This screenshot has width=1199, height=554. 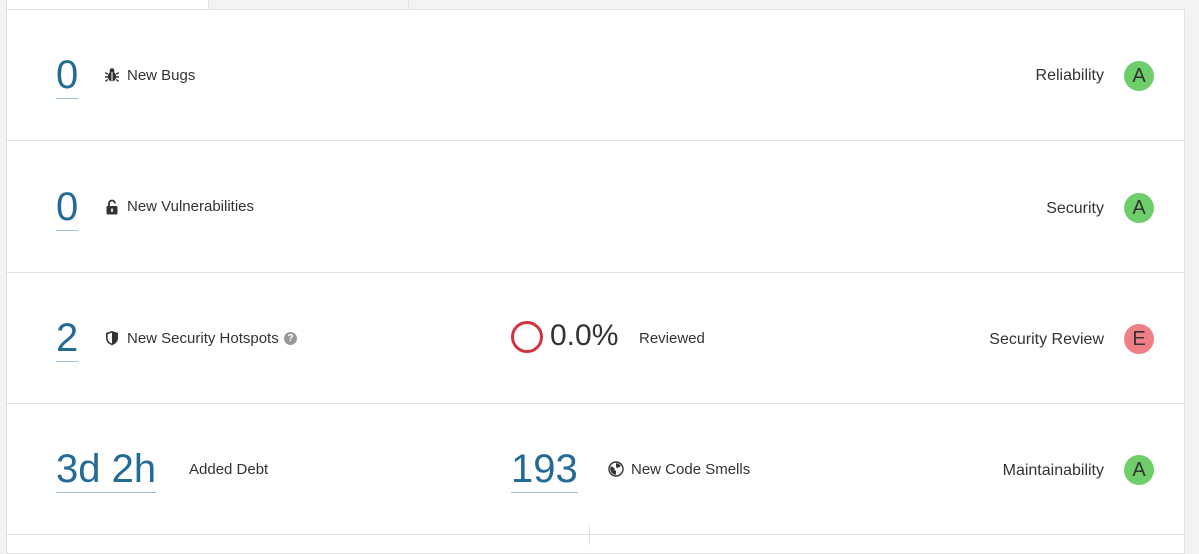 What do you see at coordinates (161, 75) in the screenshot?
I see `new-bugs-label: New Bugs` at bounding box center [161, 75].